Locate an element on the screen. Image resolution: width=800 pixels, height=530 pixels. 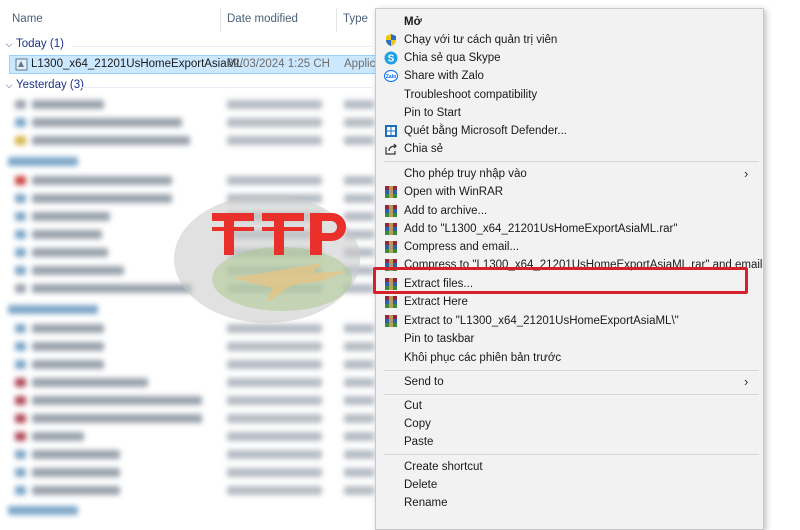
menu-item-label: Chia sẻ is located at coordinates (423, 149).